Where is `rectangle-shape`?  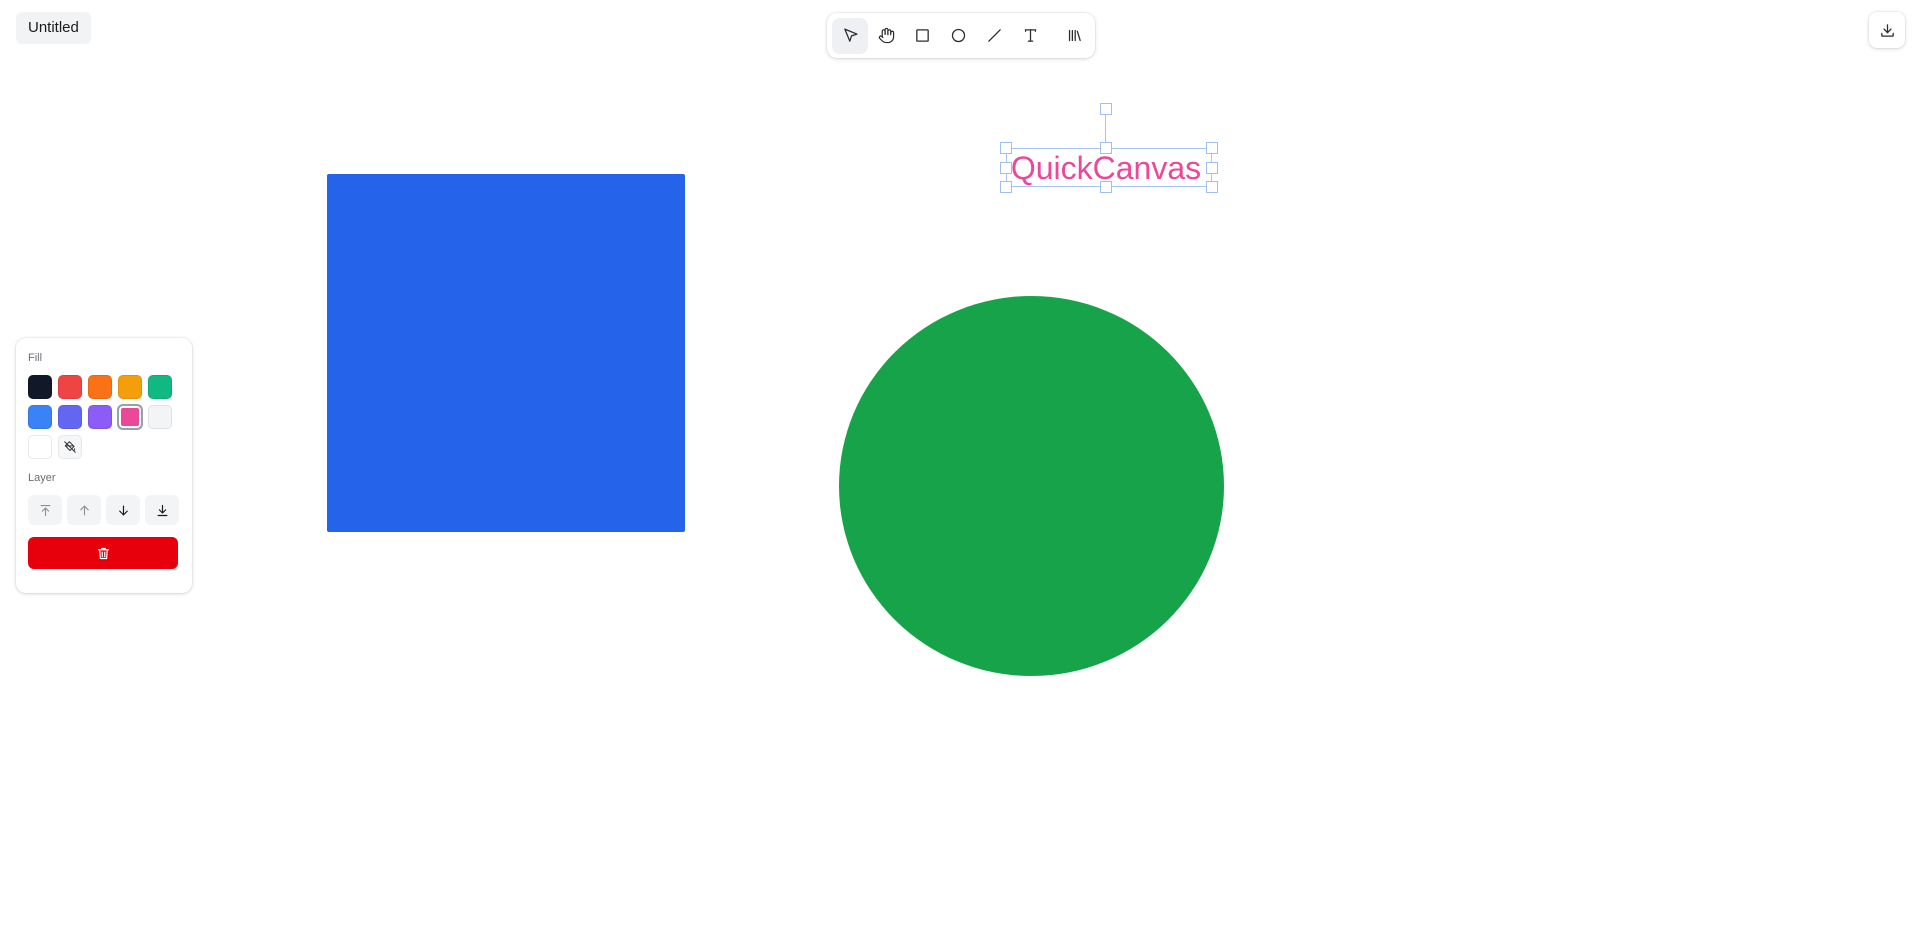
rectangle-shape is located at coordinates (506, 353).